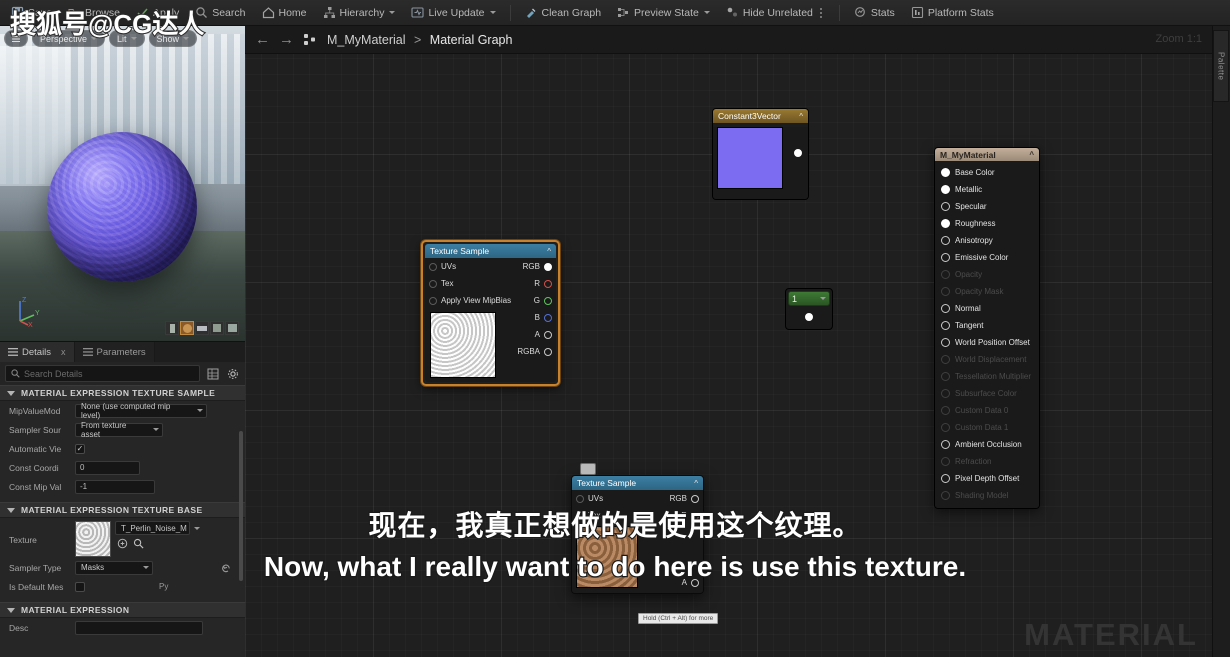 This screenshot has width=1230, height=657. I want to click on chevron-down-icon-live, so click(492, 12).